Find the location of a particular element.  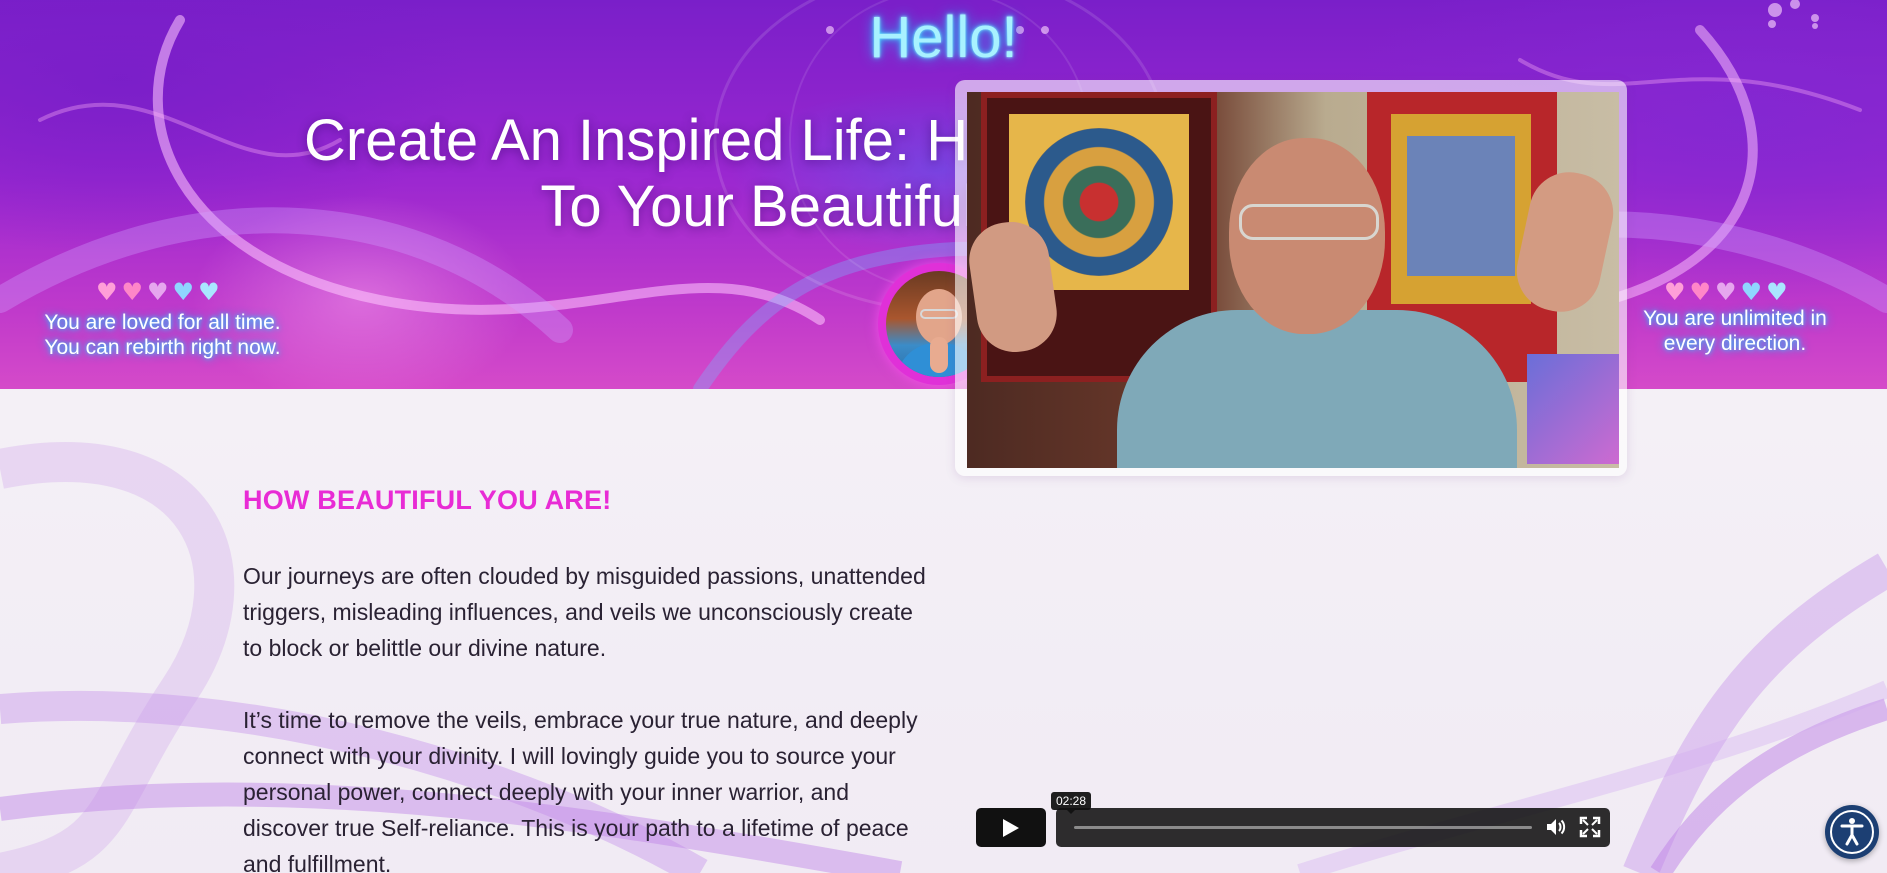

play-icon is located at coordinates (1011, 828).